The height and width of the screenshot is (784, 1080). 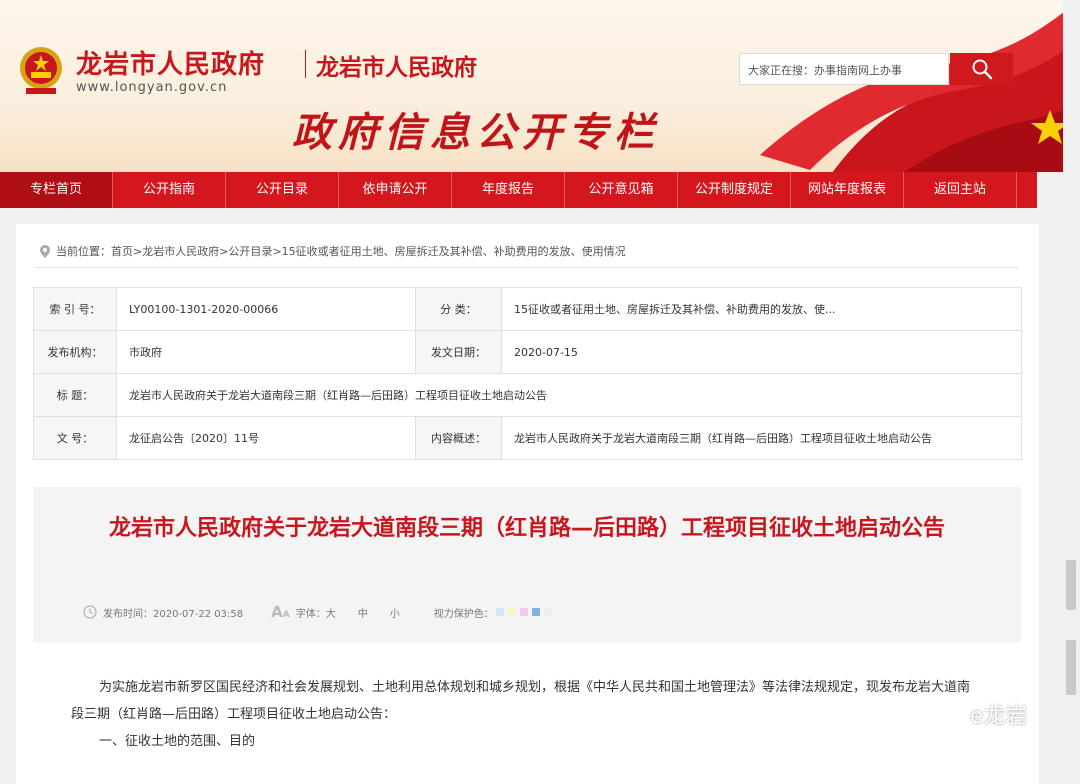 What do you see at coordinates (90, 612) in the screenshot?
I see `clock-icon` at bounding box center [90, 612].